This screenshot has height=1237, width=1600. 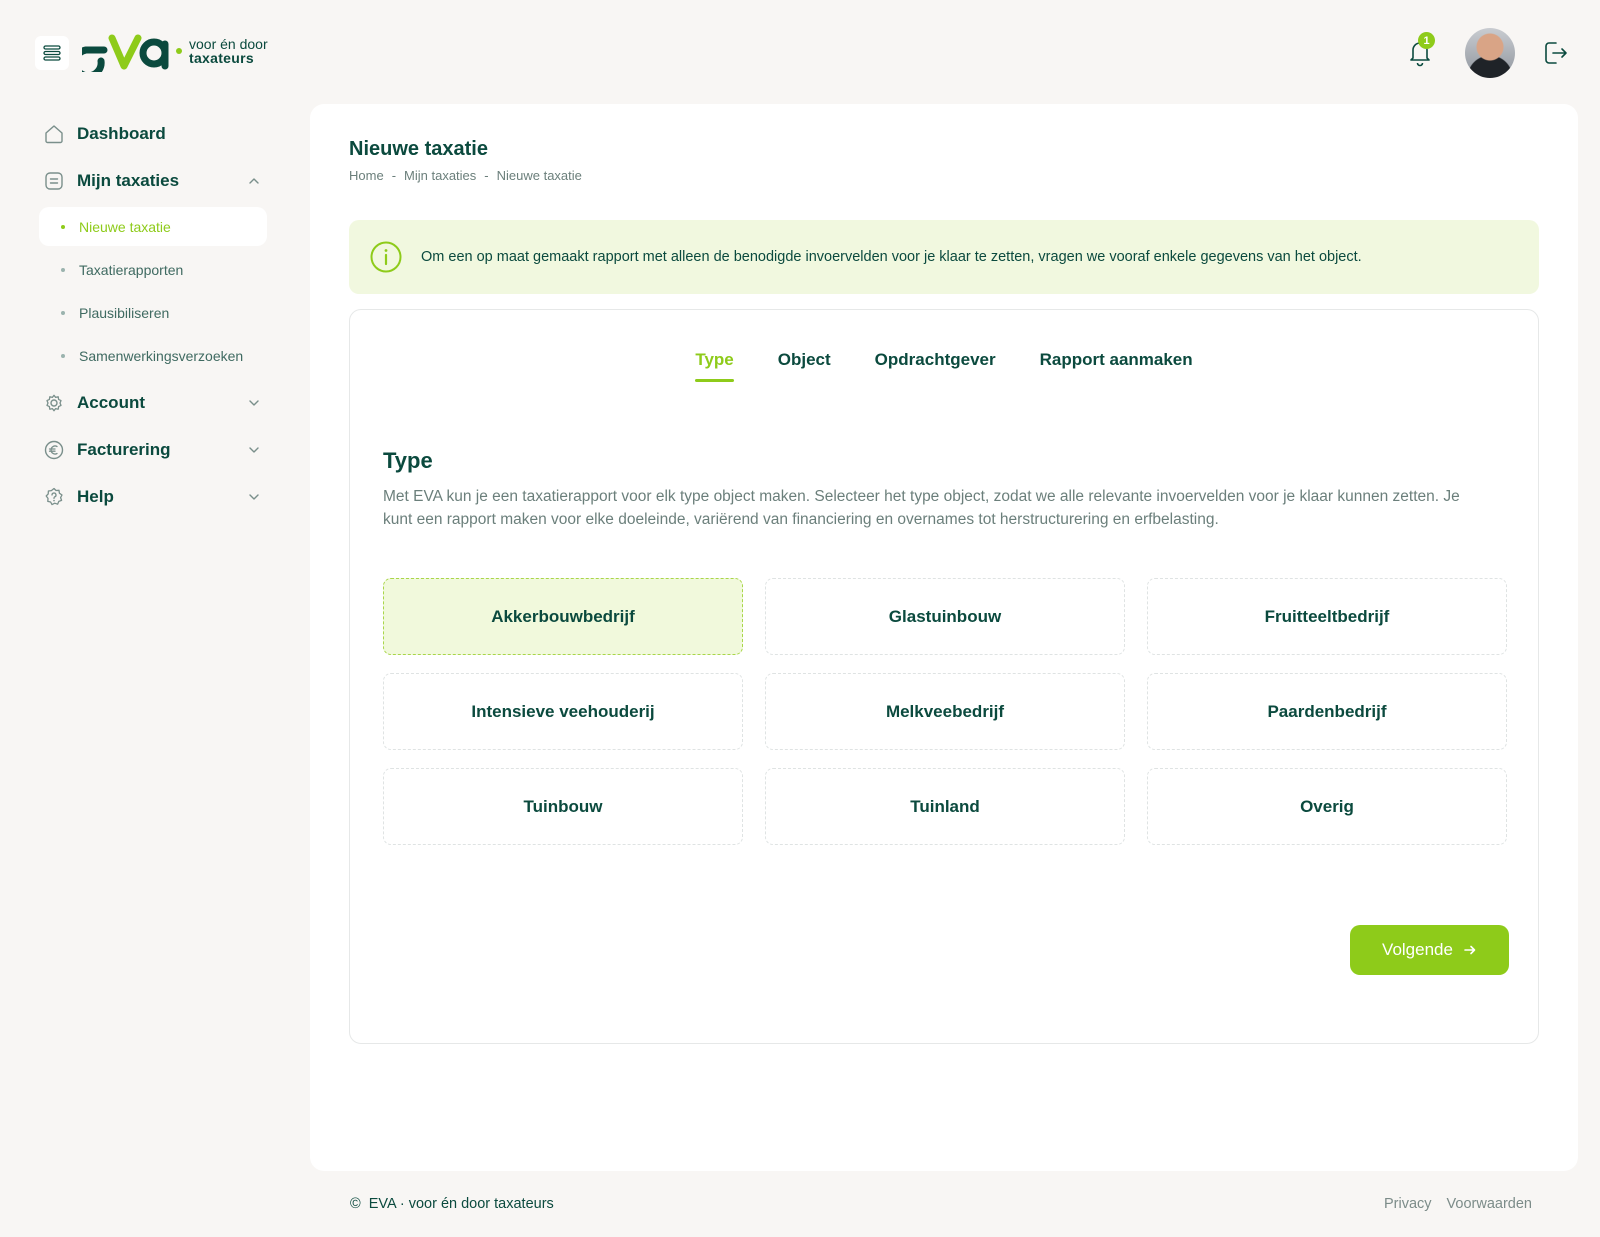 What do you see at coordinates (563, 711) in the screenshot?
I see `option-intensieve-veehouderij: Intensieve veehouderij` at bounding box center [563, 711].